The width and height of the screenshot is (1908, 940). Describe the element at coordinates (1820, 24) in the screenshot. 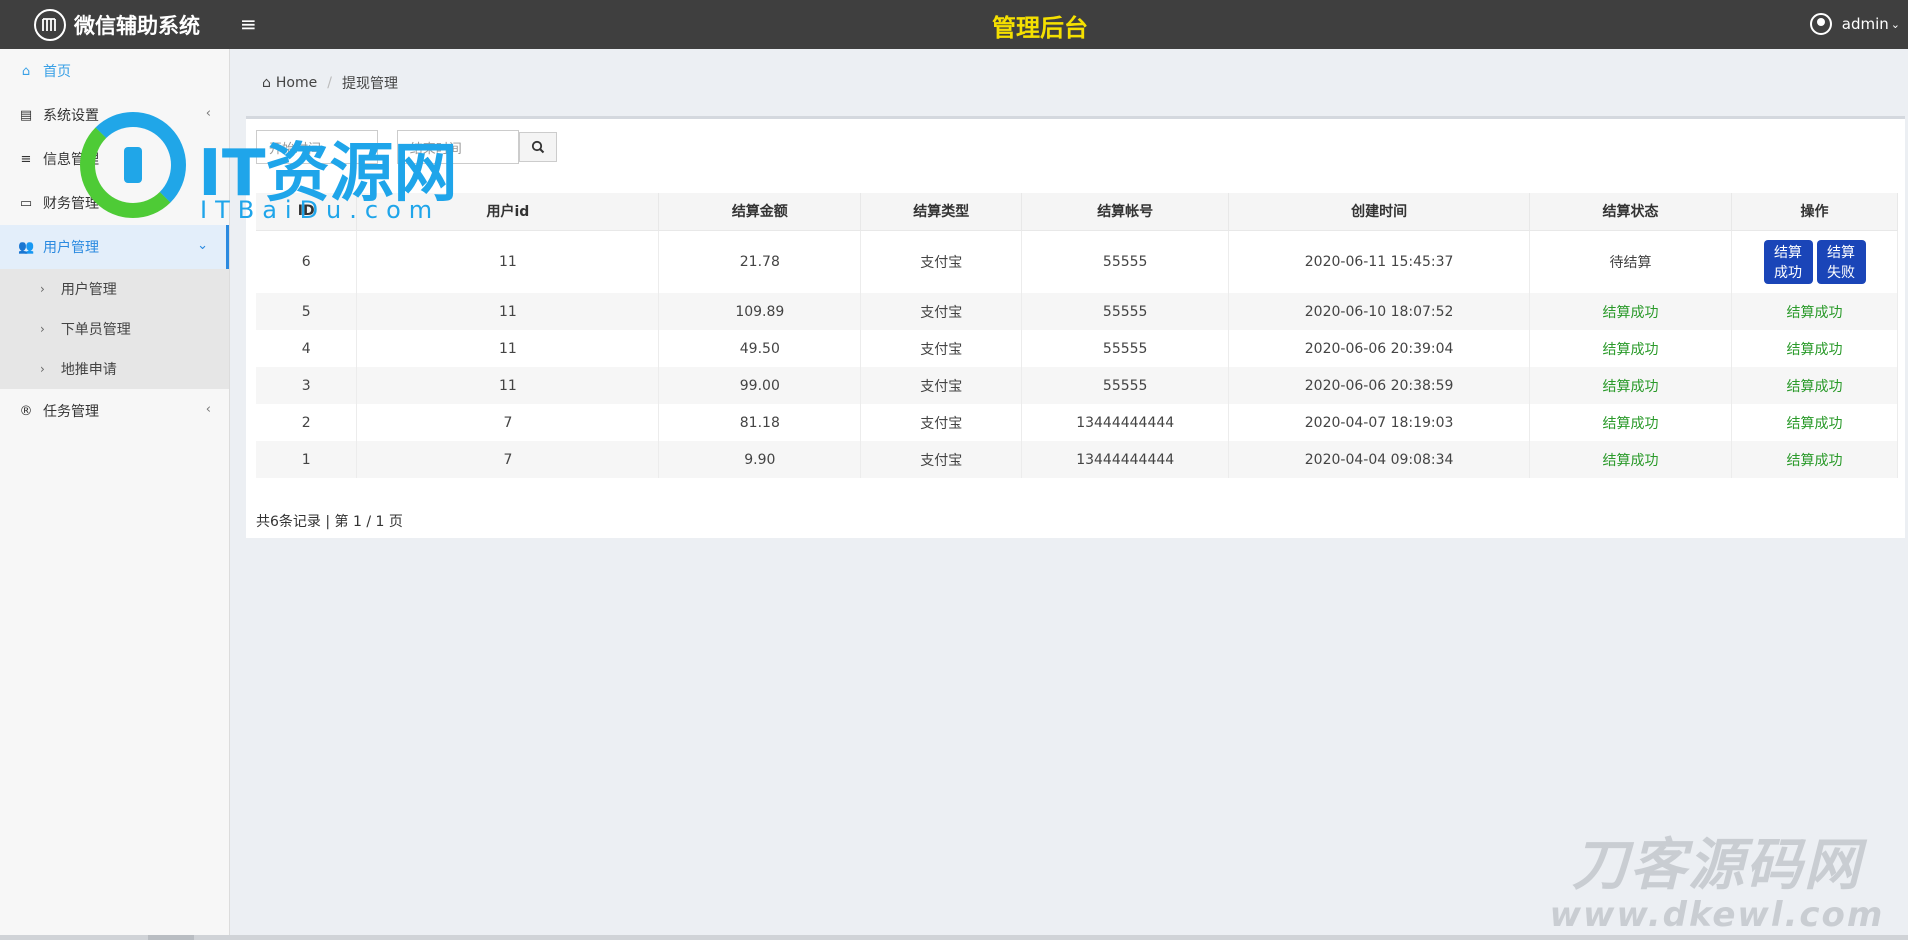

I see `user-avatar-icon` at that location.